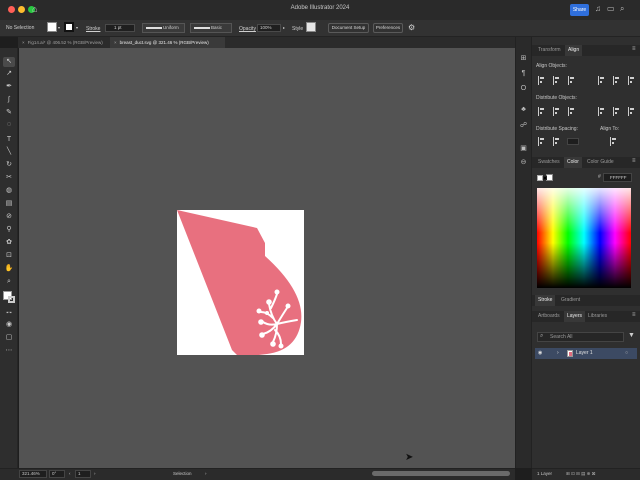 This screenshot has width=640, height=480. What do you see at coordinates (120, 28) in the screenshot?
I see `stroke-weight-field: 1 pt` at bounding box center [120, 28].